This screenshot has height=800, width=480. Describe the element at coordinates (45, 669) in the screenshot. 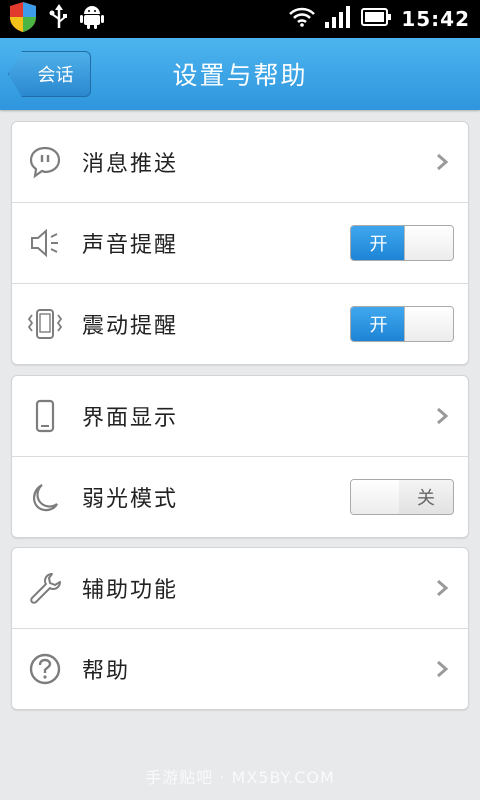

I see `help-icon` at that location.